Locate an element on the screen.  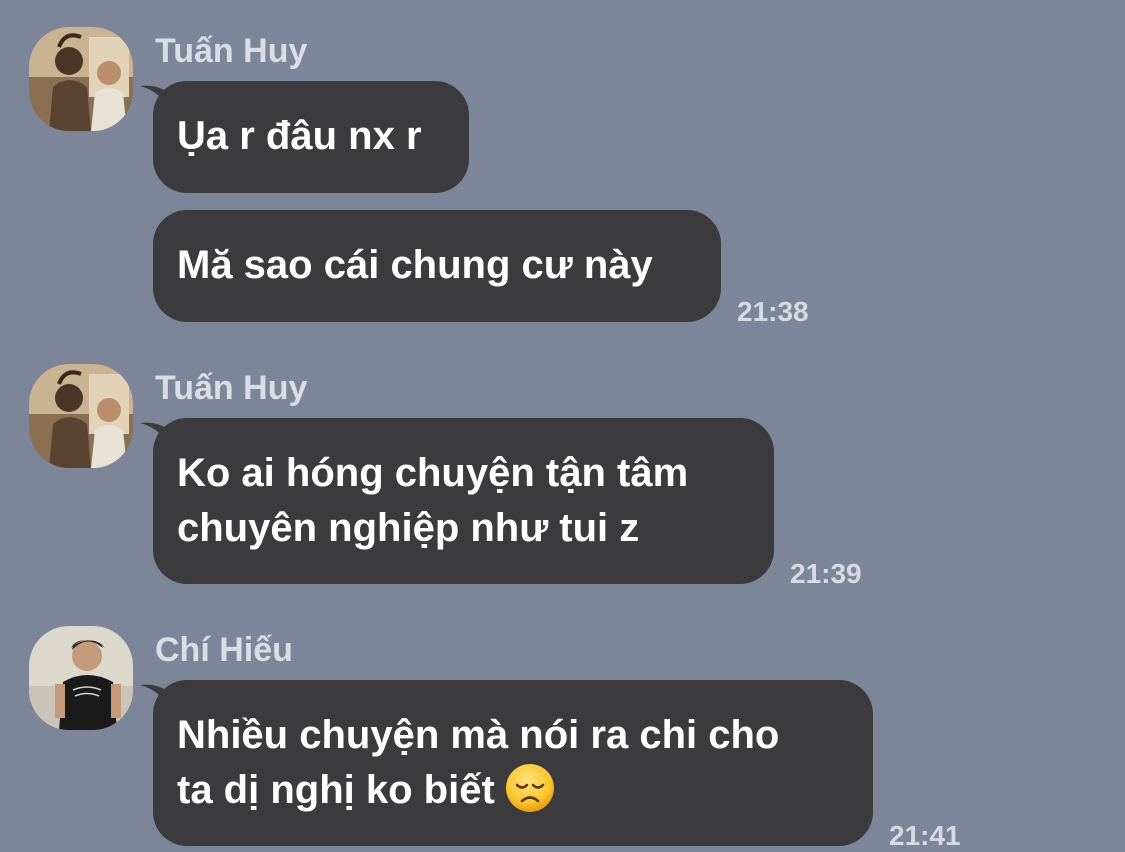
sender-name: Chí Hiếu is located at coordinates (224, 650).